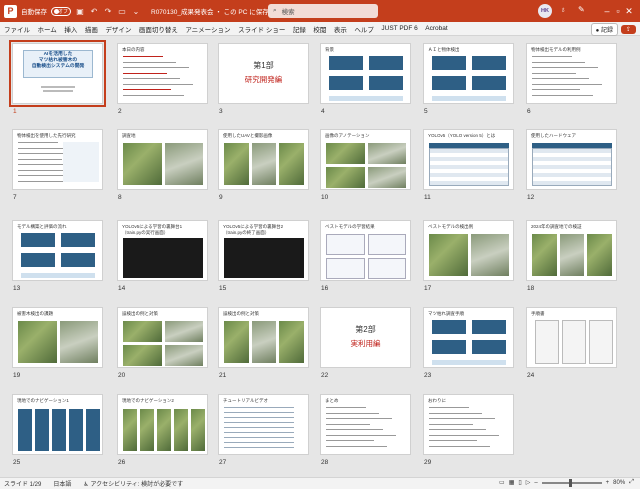 The width and height of the screenshot is (640, 489). Describe the element at coordinates (468, 337) in the screenshot. I see `slide-thumbnail: マツ枯れ調査手順` at that location.